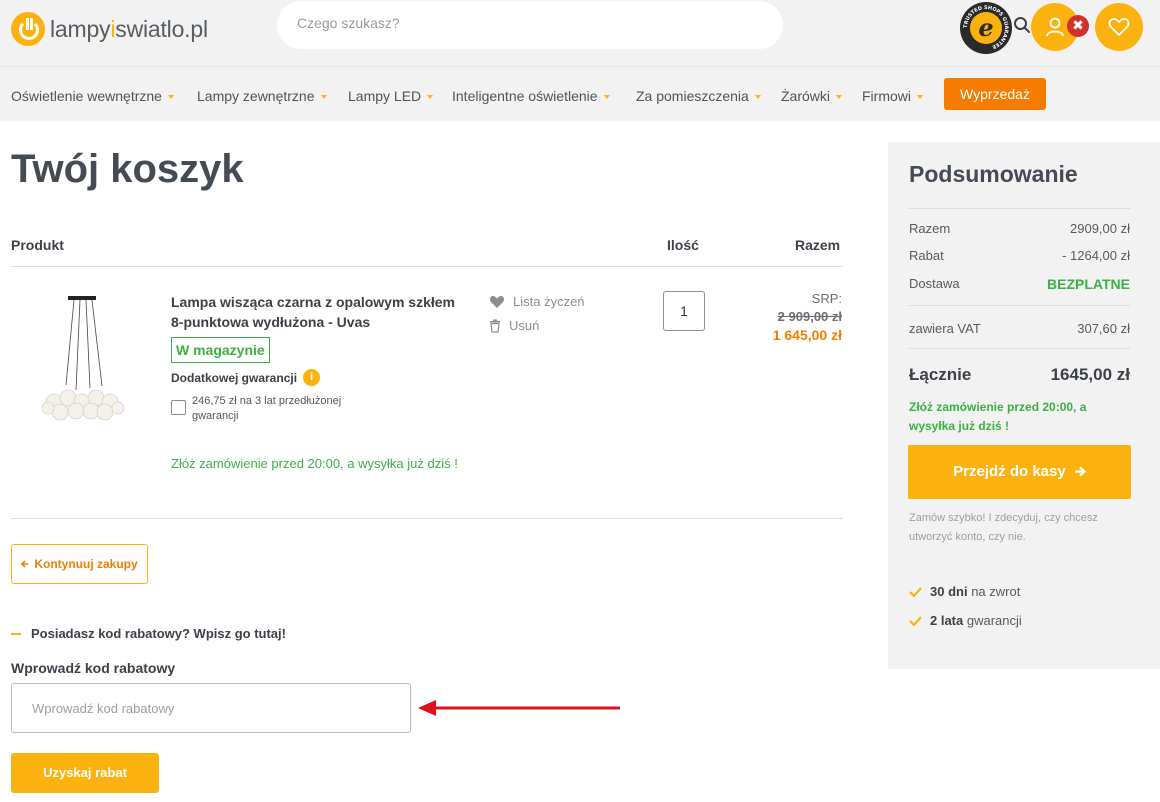  What do you see at coordinates (234, 378) in the screenshot?
I see `warranty-label: Dodatkowej gwarancji` at bounding box center [234, 378].